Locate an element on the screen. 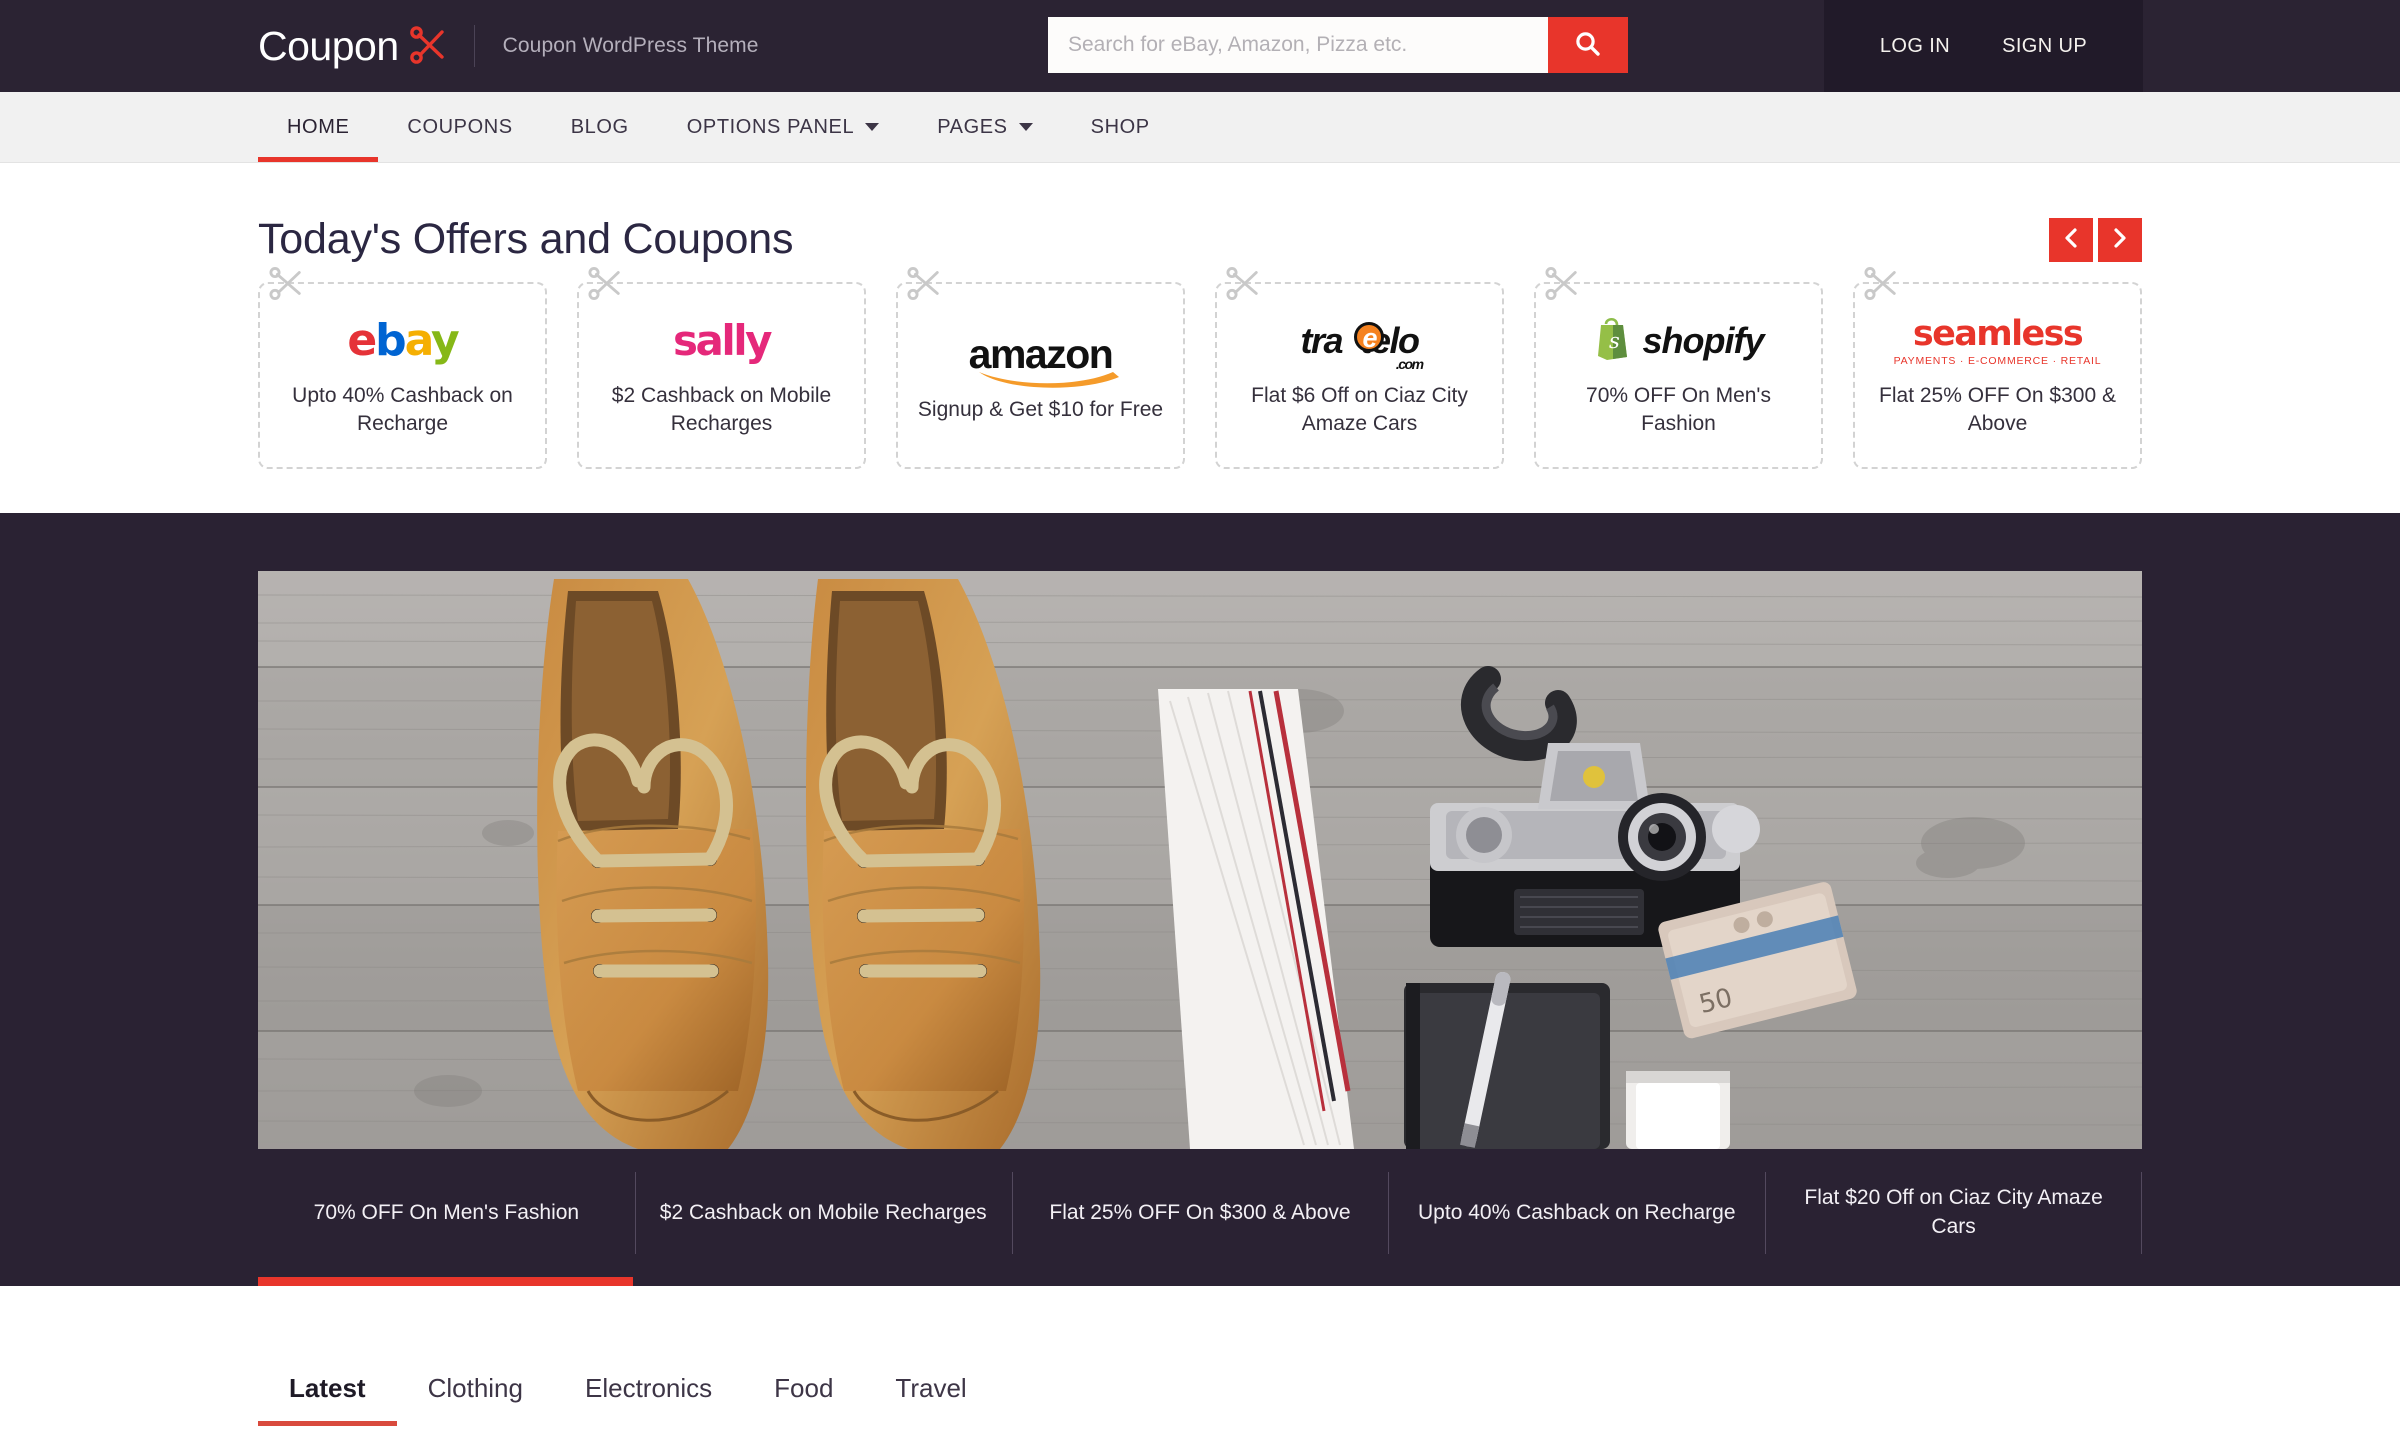  nav-item-options-panel: OPTIONS PANEL is located at coordinates (783, 127).